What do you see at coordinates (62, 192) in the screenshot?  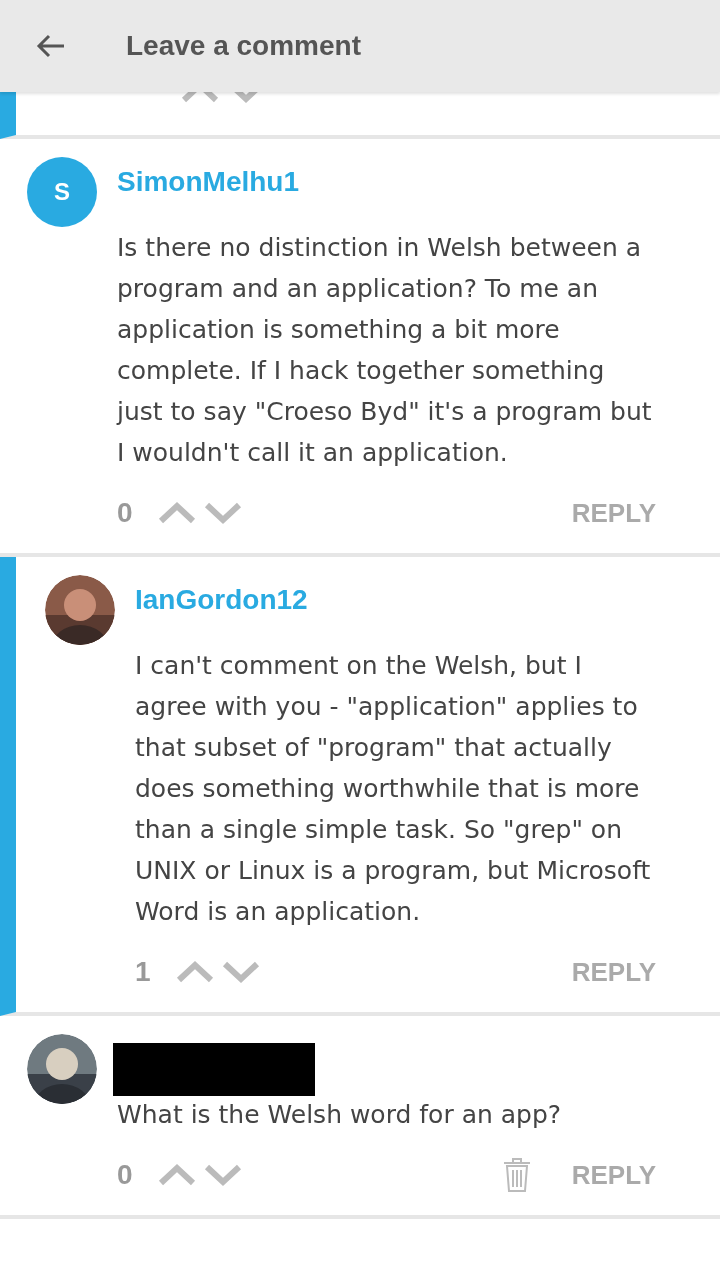 I see `avatar: S` at bounding box center [62, 192].